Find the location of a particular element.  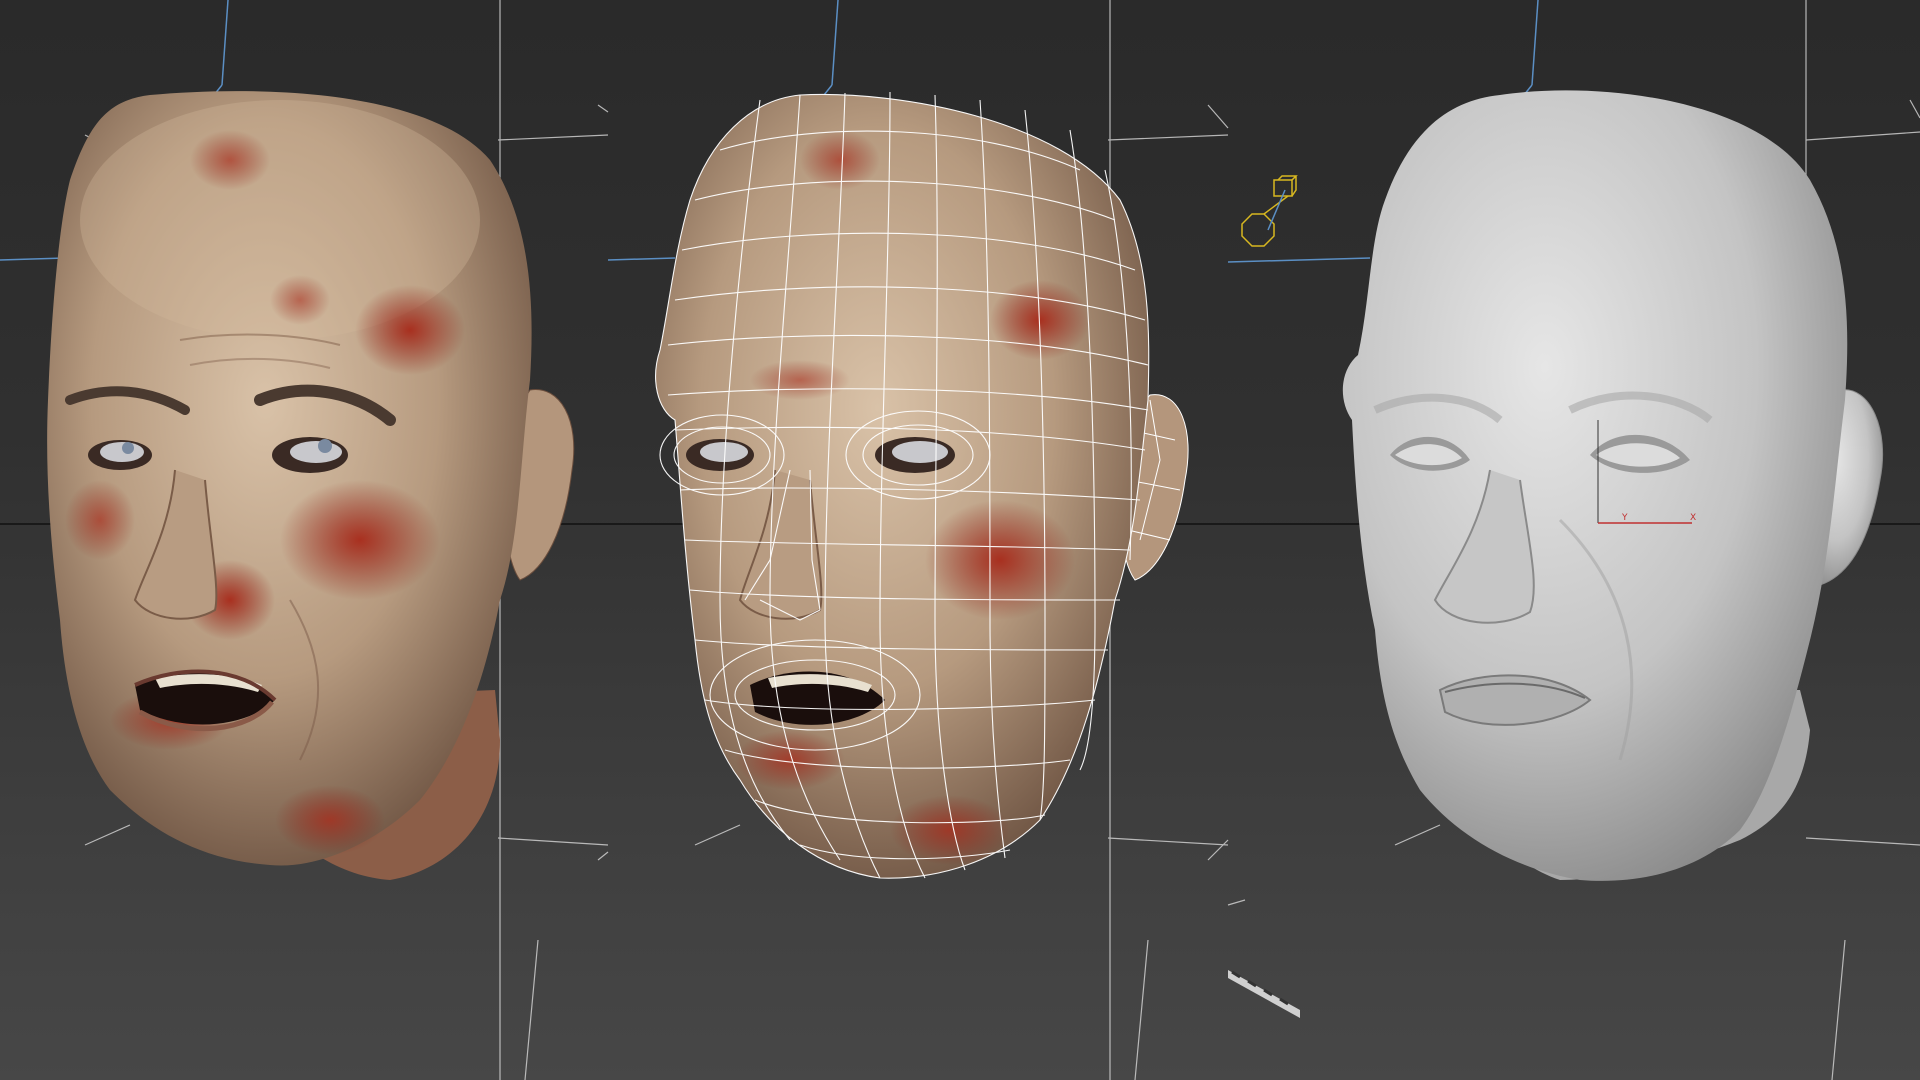

selection-handle-icon is located at coordinates (1264, 994).